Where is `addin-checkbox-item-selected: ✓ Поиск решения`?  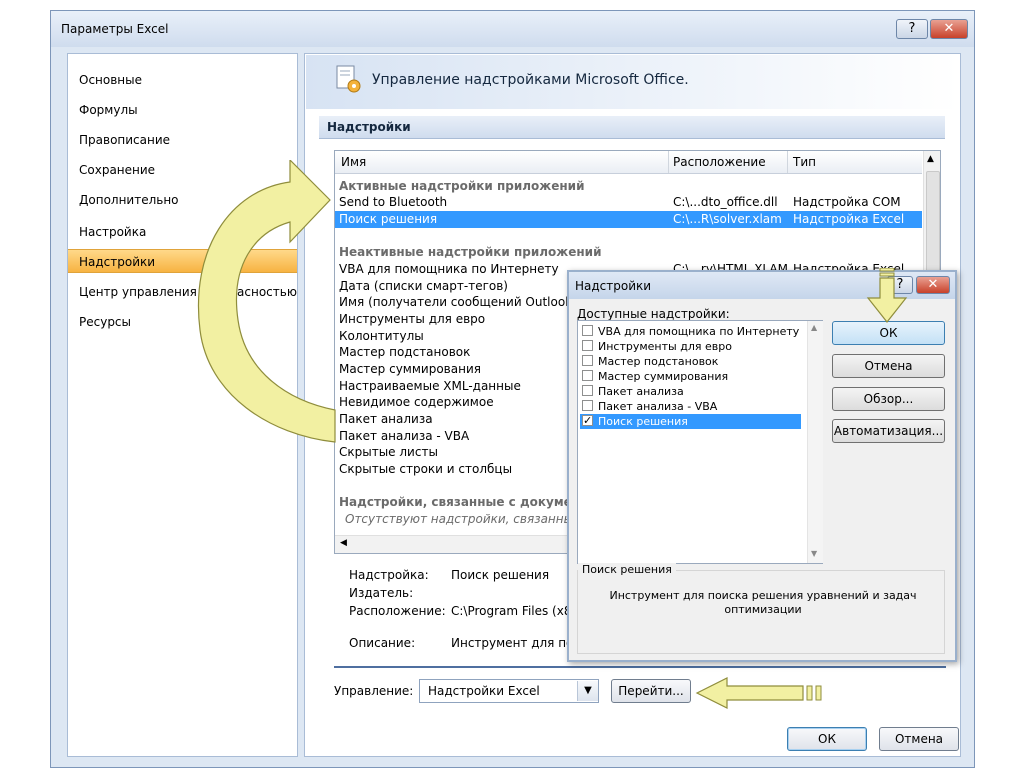 addin-checkbox-item-selected: ✓ Поиск решения is located at coordinates (690, 421).